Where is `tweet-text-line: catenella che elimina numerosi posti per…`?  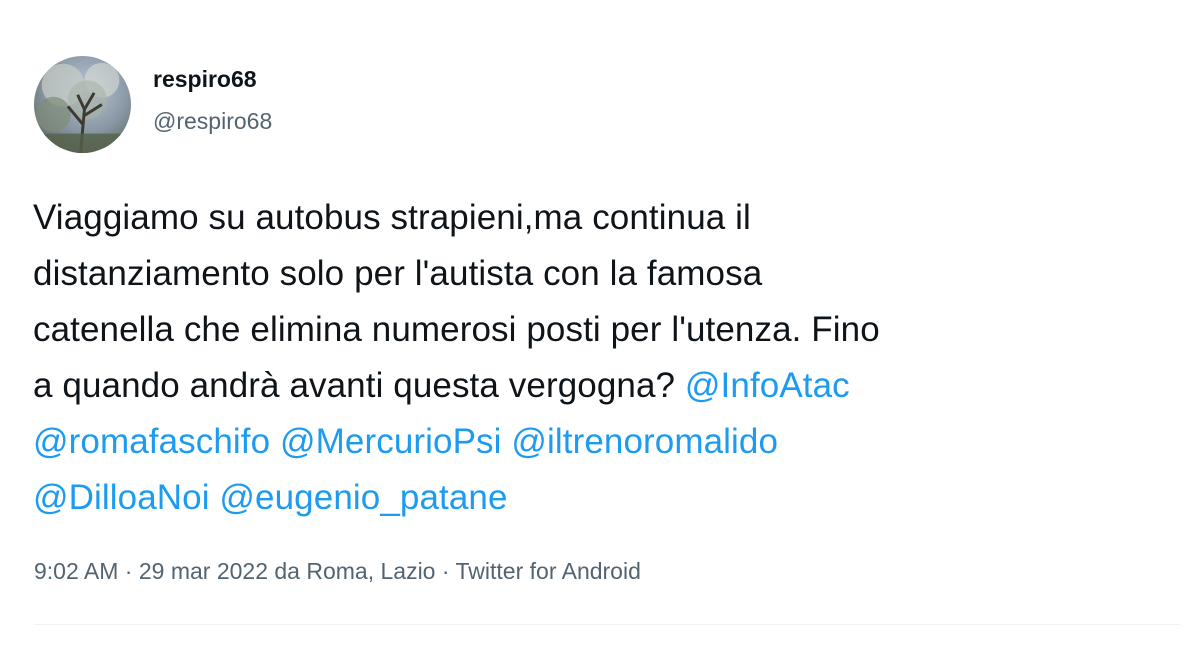
tweet-text-line: catenella che elimina numerosi posti per… is located at coordinates (456, 329).